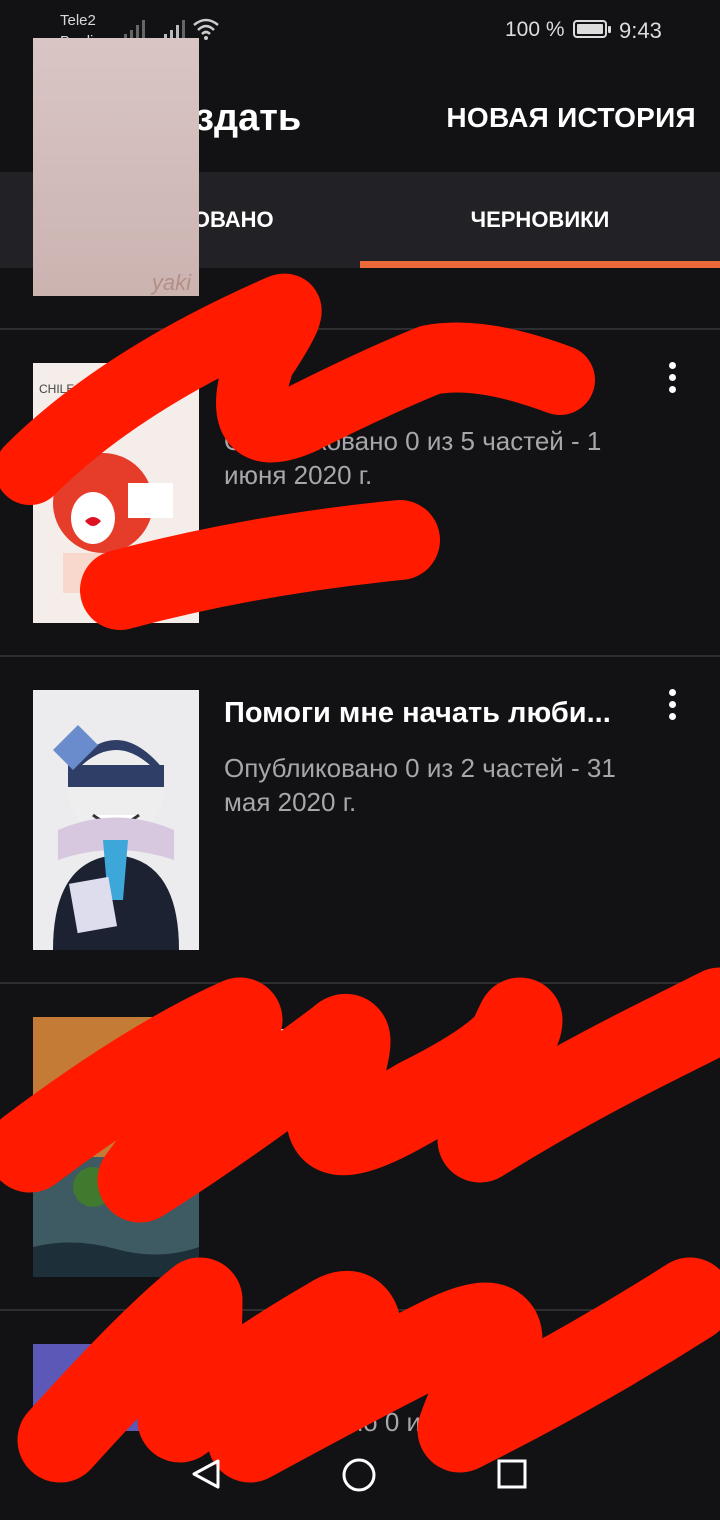 This screenshot has height=1520, width=720. I want to click on nav-back-icon, so click(206, 1474).